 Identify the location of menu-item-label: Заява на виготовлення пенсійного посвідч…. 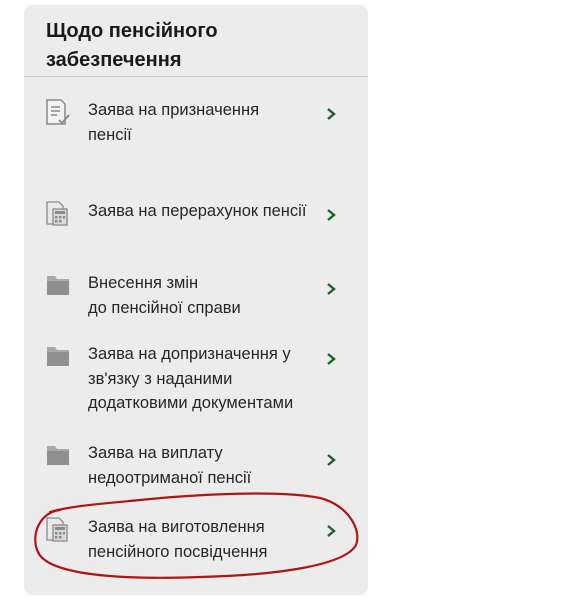
(178, 539).